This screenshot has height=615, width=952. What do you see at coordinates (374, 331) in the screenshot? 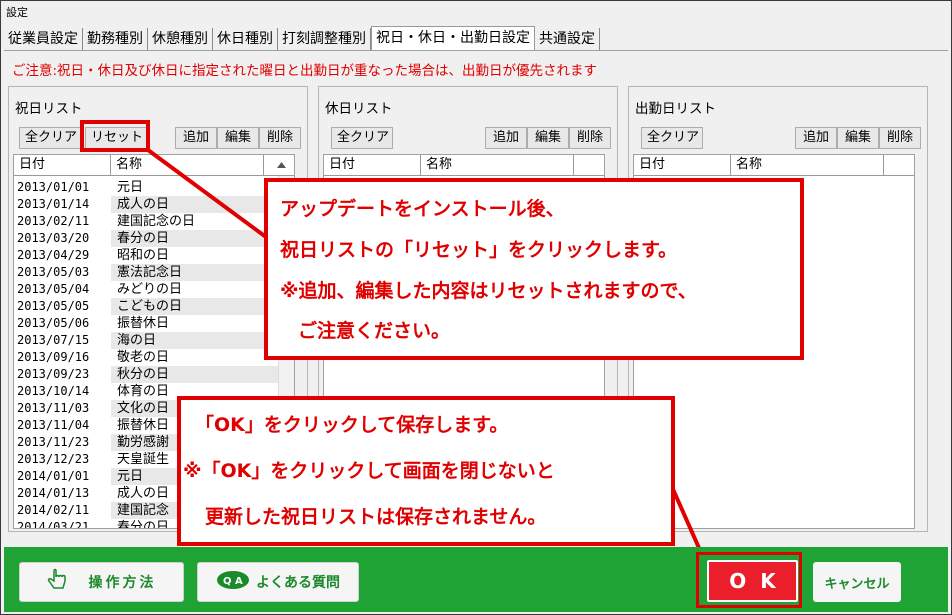
I see `callout-line: ご注意ください。` at bounding box center [374, 331].